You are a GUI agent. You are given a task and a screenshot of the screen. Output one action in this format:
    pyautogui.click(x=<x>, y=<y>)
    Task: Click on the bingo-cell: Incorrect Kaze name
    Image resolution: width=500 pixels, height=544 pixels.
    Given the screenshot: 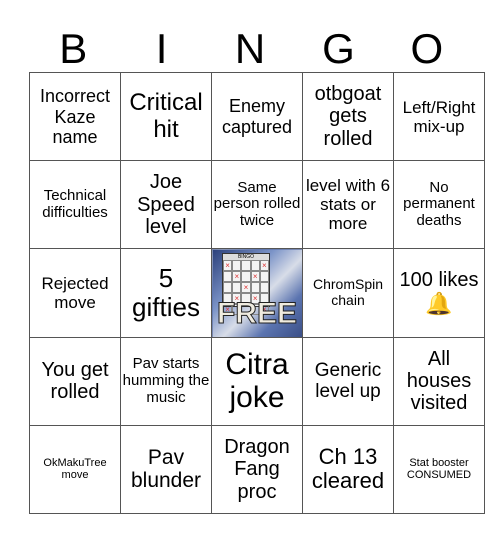 What is the action you would take?
    pyautogui.click(x=75, y=116)
    